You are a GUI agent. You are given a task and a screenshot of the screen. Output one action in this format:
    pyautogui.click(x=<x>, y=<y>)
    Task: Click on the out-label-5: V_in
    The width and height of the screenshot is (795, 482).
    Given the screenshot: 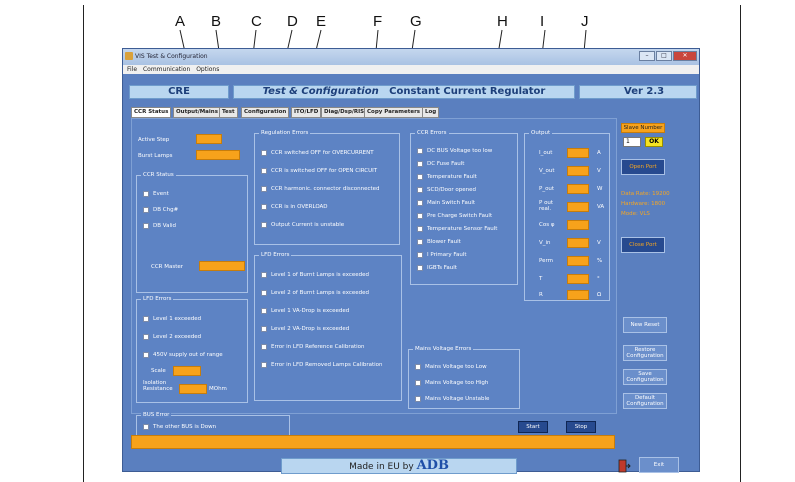 What is the action you would take?
    pyautogui.click(x=545, y=243)
    